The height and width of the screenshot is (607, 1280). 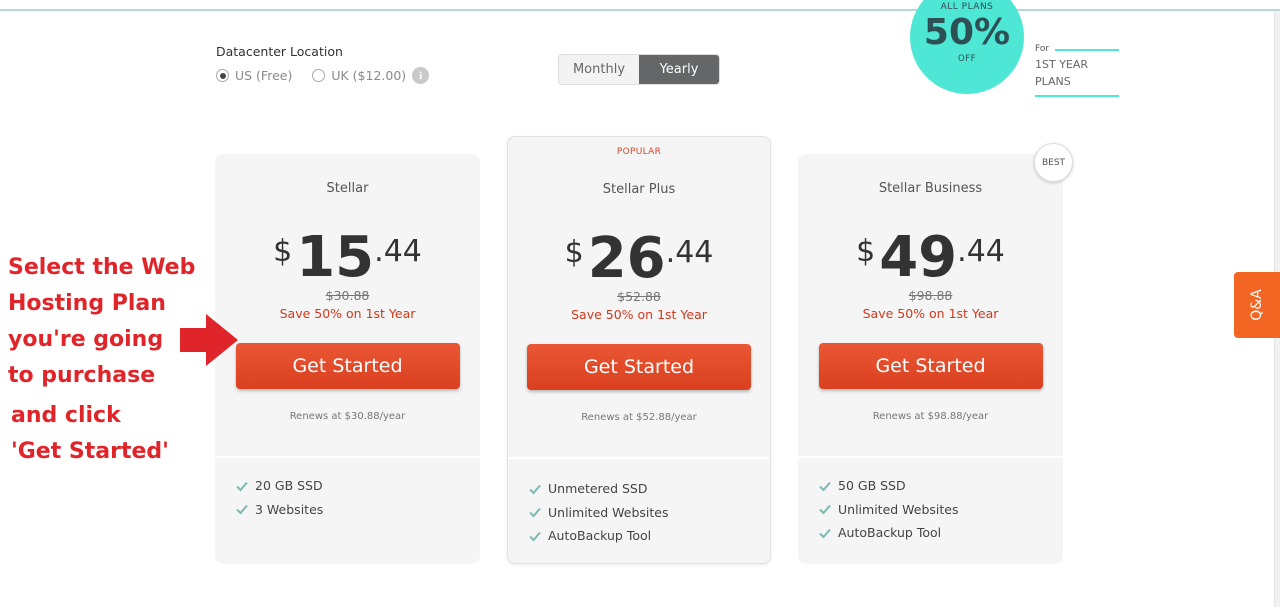 What do you see at coordinates (967, 32) in the screenshot?
I see `promo-badge-percent: 50%` at bounding box center [967, 32].